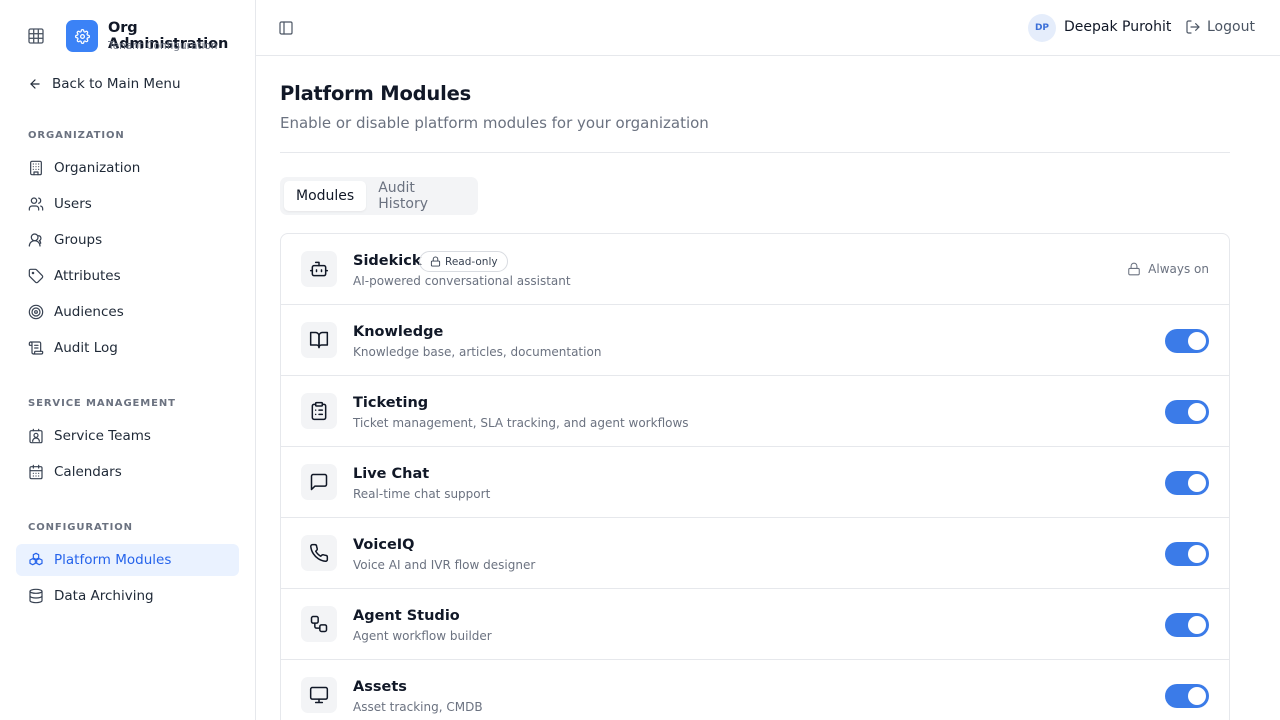  I want to click on sidebar-item-attributes: Attributes, so click(127, 276).